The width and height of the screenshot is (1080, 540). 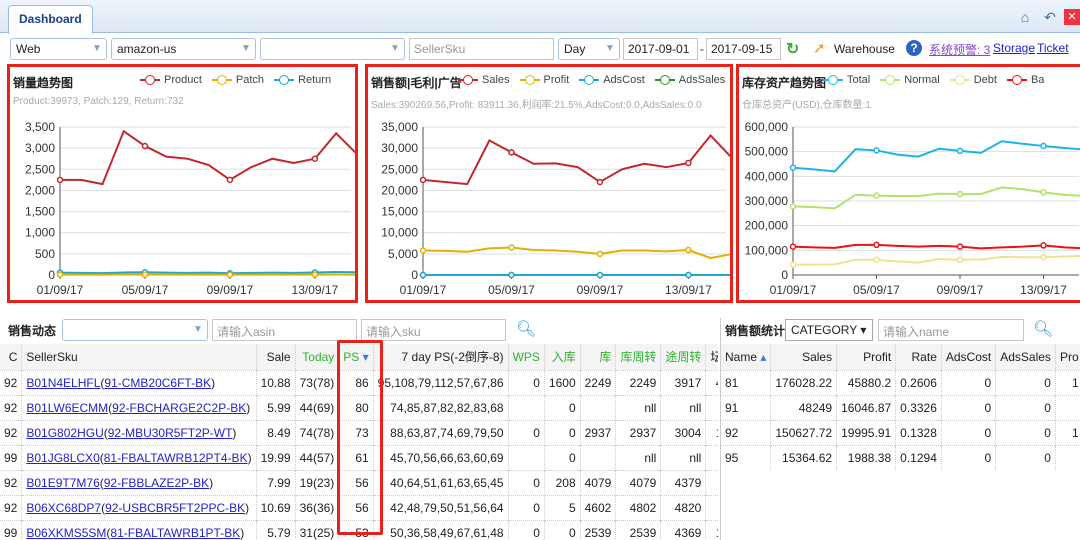 I want to click on column-header: C, so click(x=11, y=357).